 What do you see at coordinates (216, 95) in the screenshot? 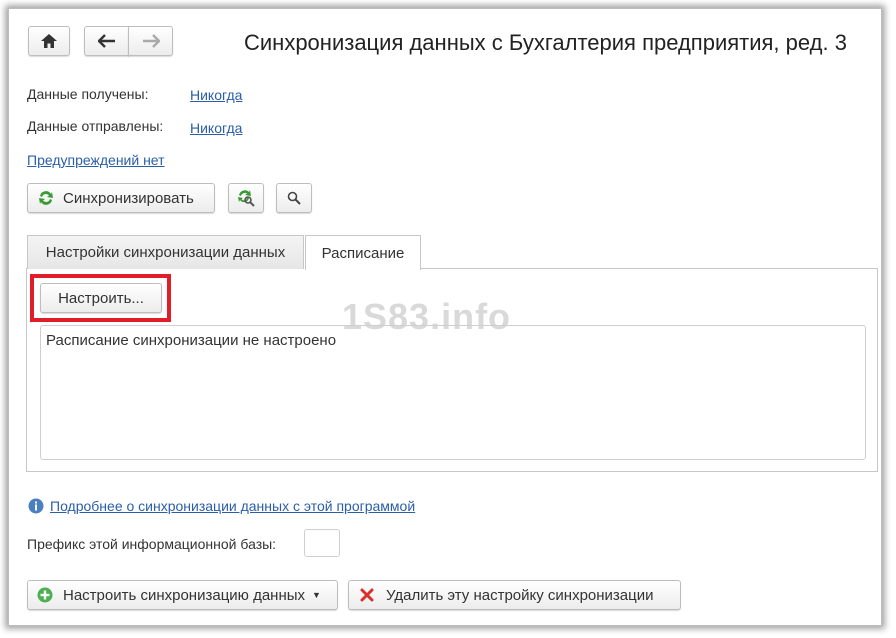
I see `received-value-link: Никогда` at bounding box center [216, 95].